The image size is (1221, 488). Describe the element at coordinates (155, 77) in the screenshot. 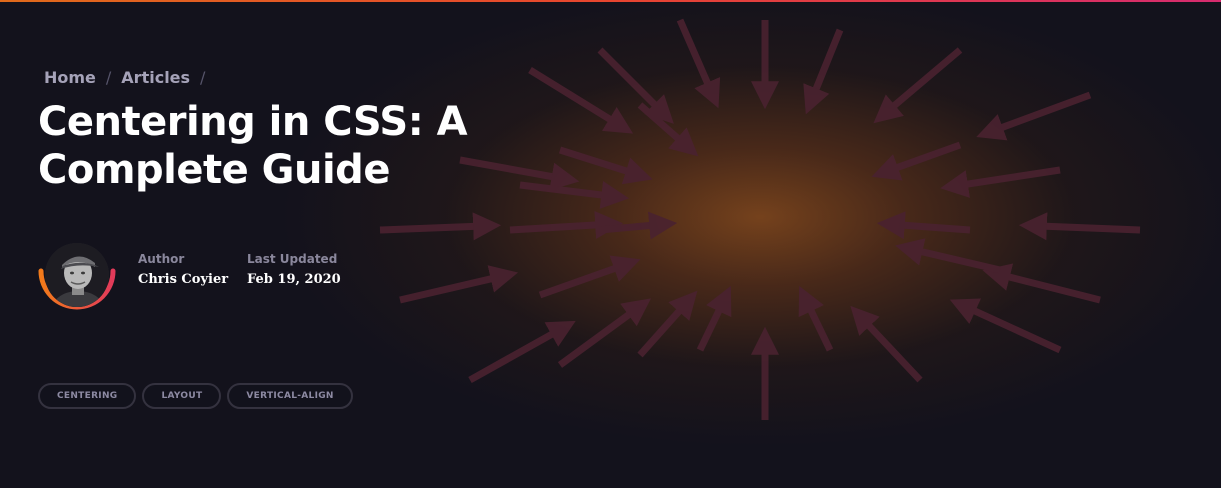

I see `breadcrumb-articles-link: Articles` at that location.